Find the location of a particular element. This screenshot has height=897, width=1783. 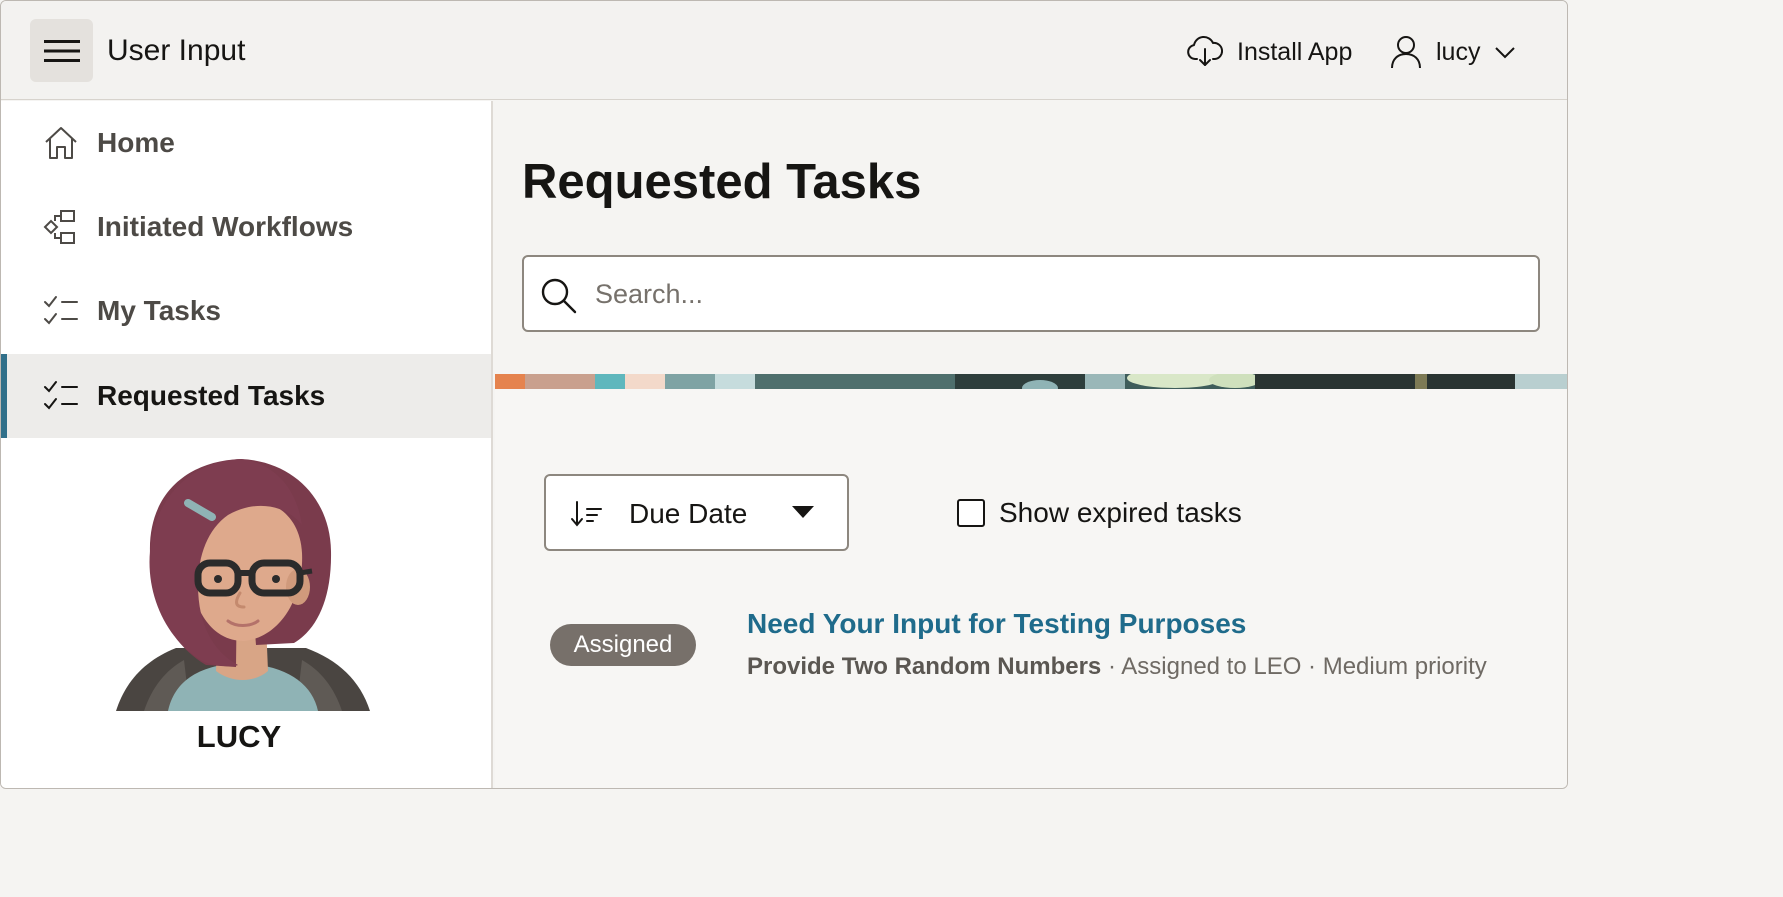

search-input is located at coordinates (1060, 294).